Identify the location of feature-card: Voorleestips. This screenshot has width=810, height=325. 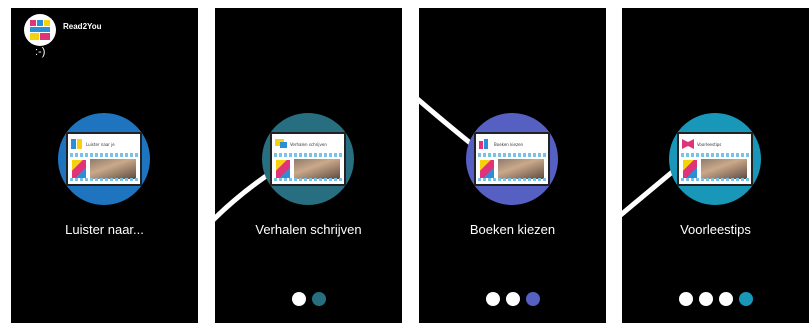
(715, 159).